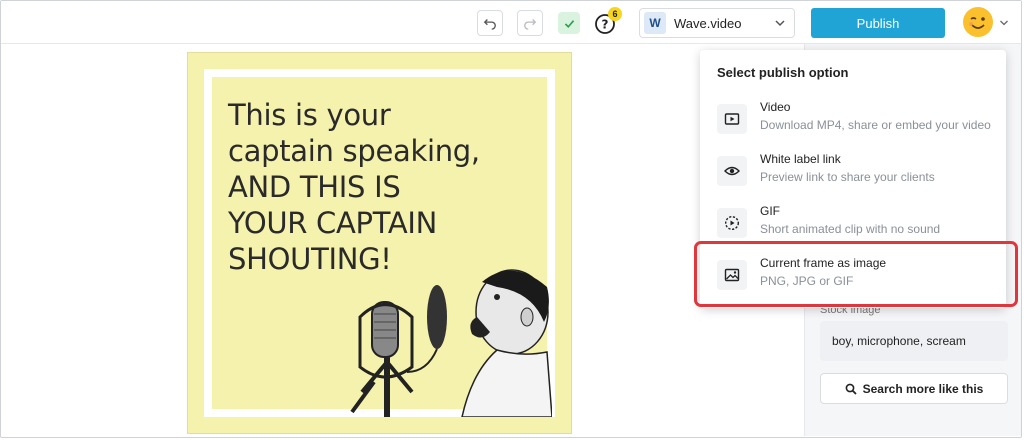  I want to click on redo-button, so click(530, 23).